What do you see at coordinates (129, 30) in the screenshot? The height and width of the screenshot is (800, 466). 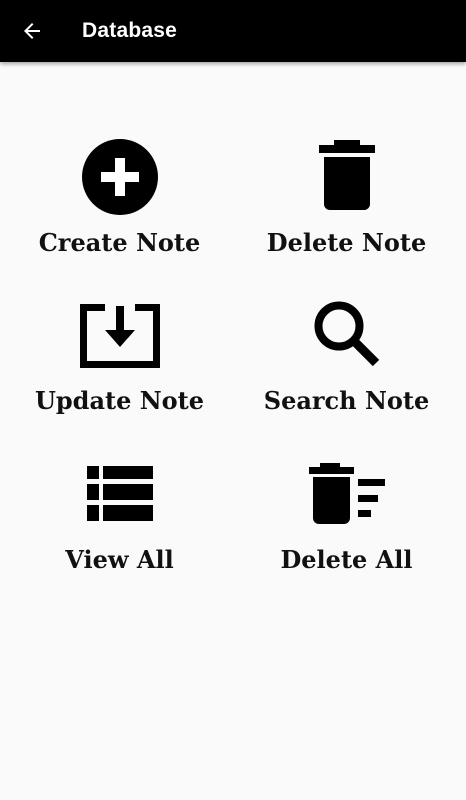 I see `page-title: Database` at bounding box center [129, 30].